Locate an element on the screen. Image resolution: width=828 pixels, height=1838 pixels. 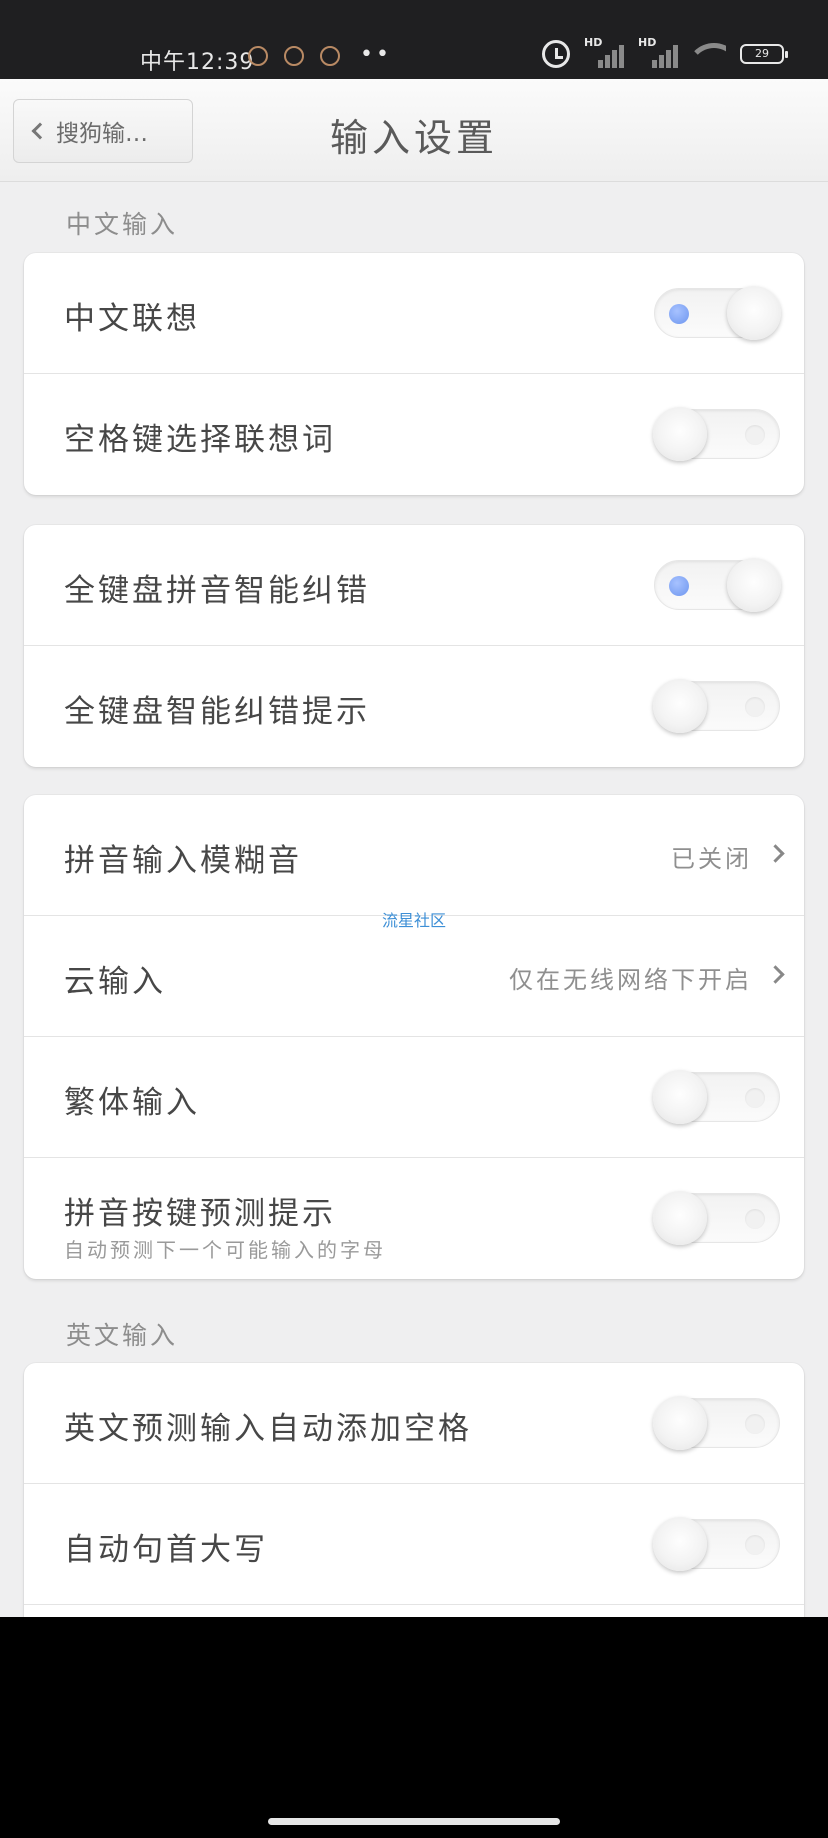
row-traditional-input: 繁体输入 is located at coordinates (414, 1097).